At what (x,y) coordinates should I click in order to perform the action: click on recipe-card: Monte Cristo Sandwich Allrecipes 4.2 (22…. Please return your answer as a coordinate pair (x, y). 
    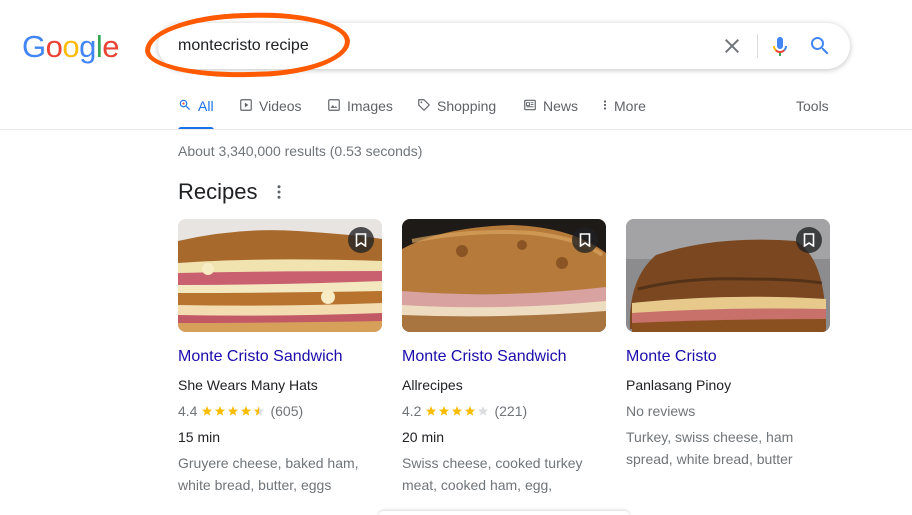
    Looking at the image, I should click on (504, 356).